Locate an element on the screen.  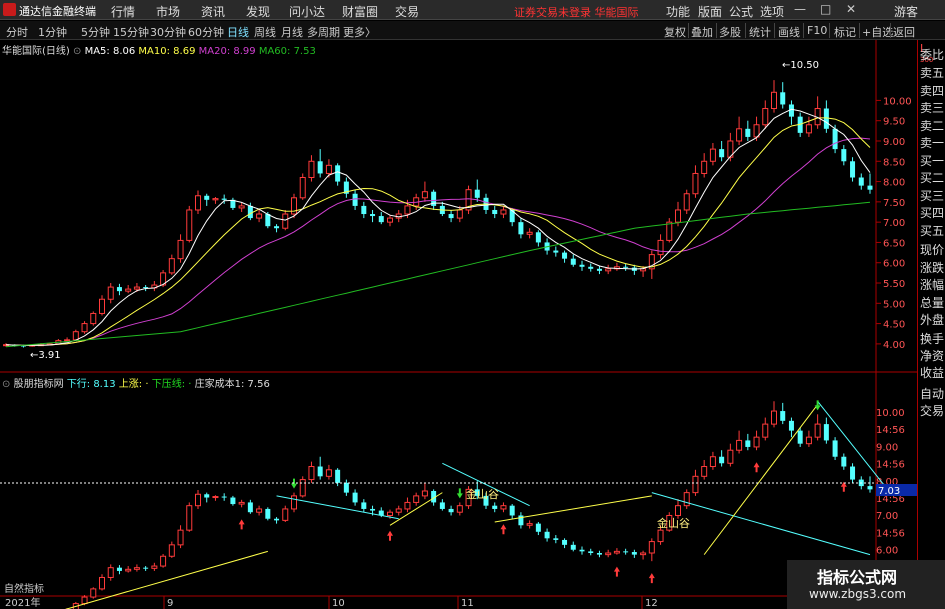
tool-f10: F10 is located at coordinates (817, 30).